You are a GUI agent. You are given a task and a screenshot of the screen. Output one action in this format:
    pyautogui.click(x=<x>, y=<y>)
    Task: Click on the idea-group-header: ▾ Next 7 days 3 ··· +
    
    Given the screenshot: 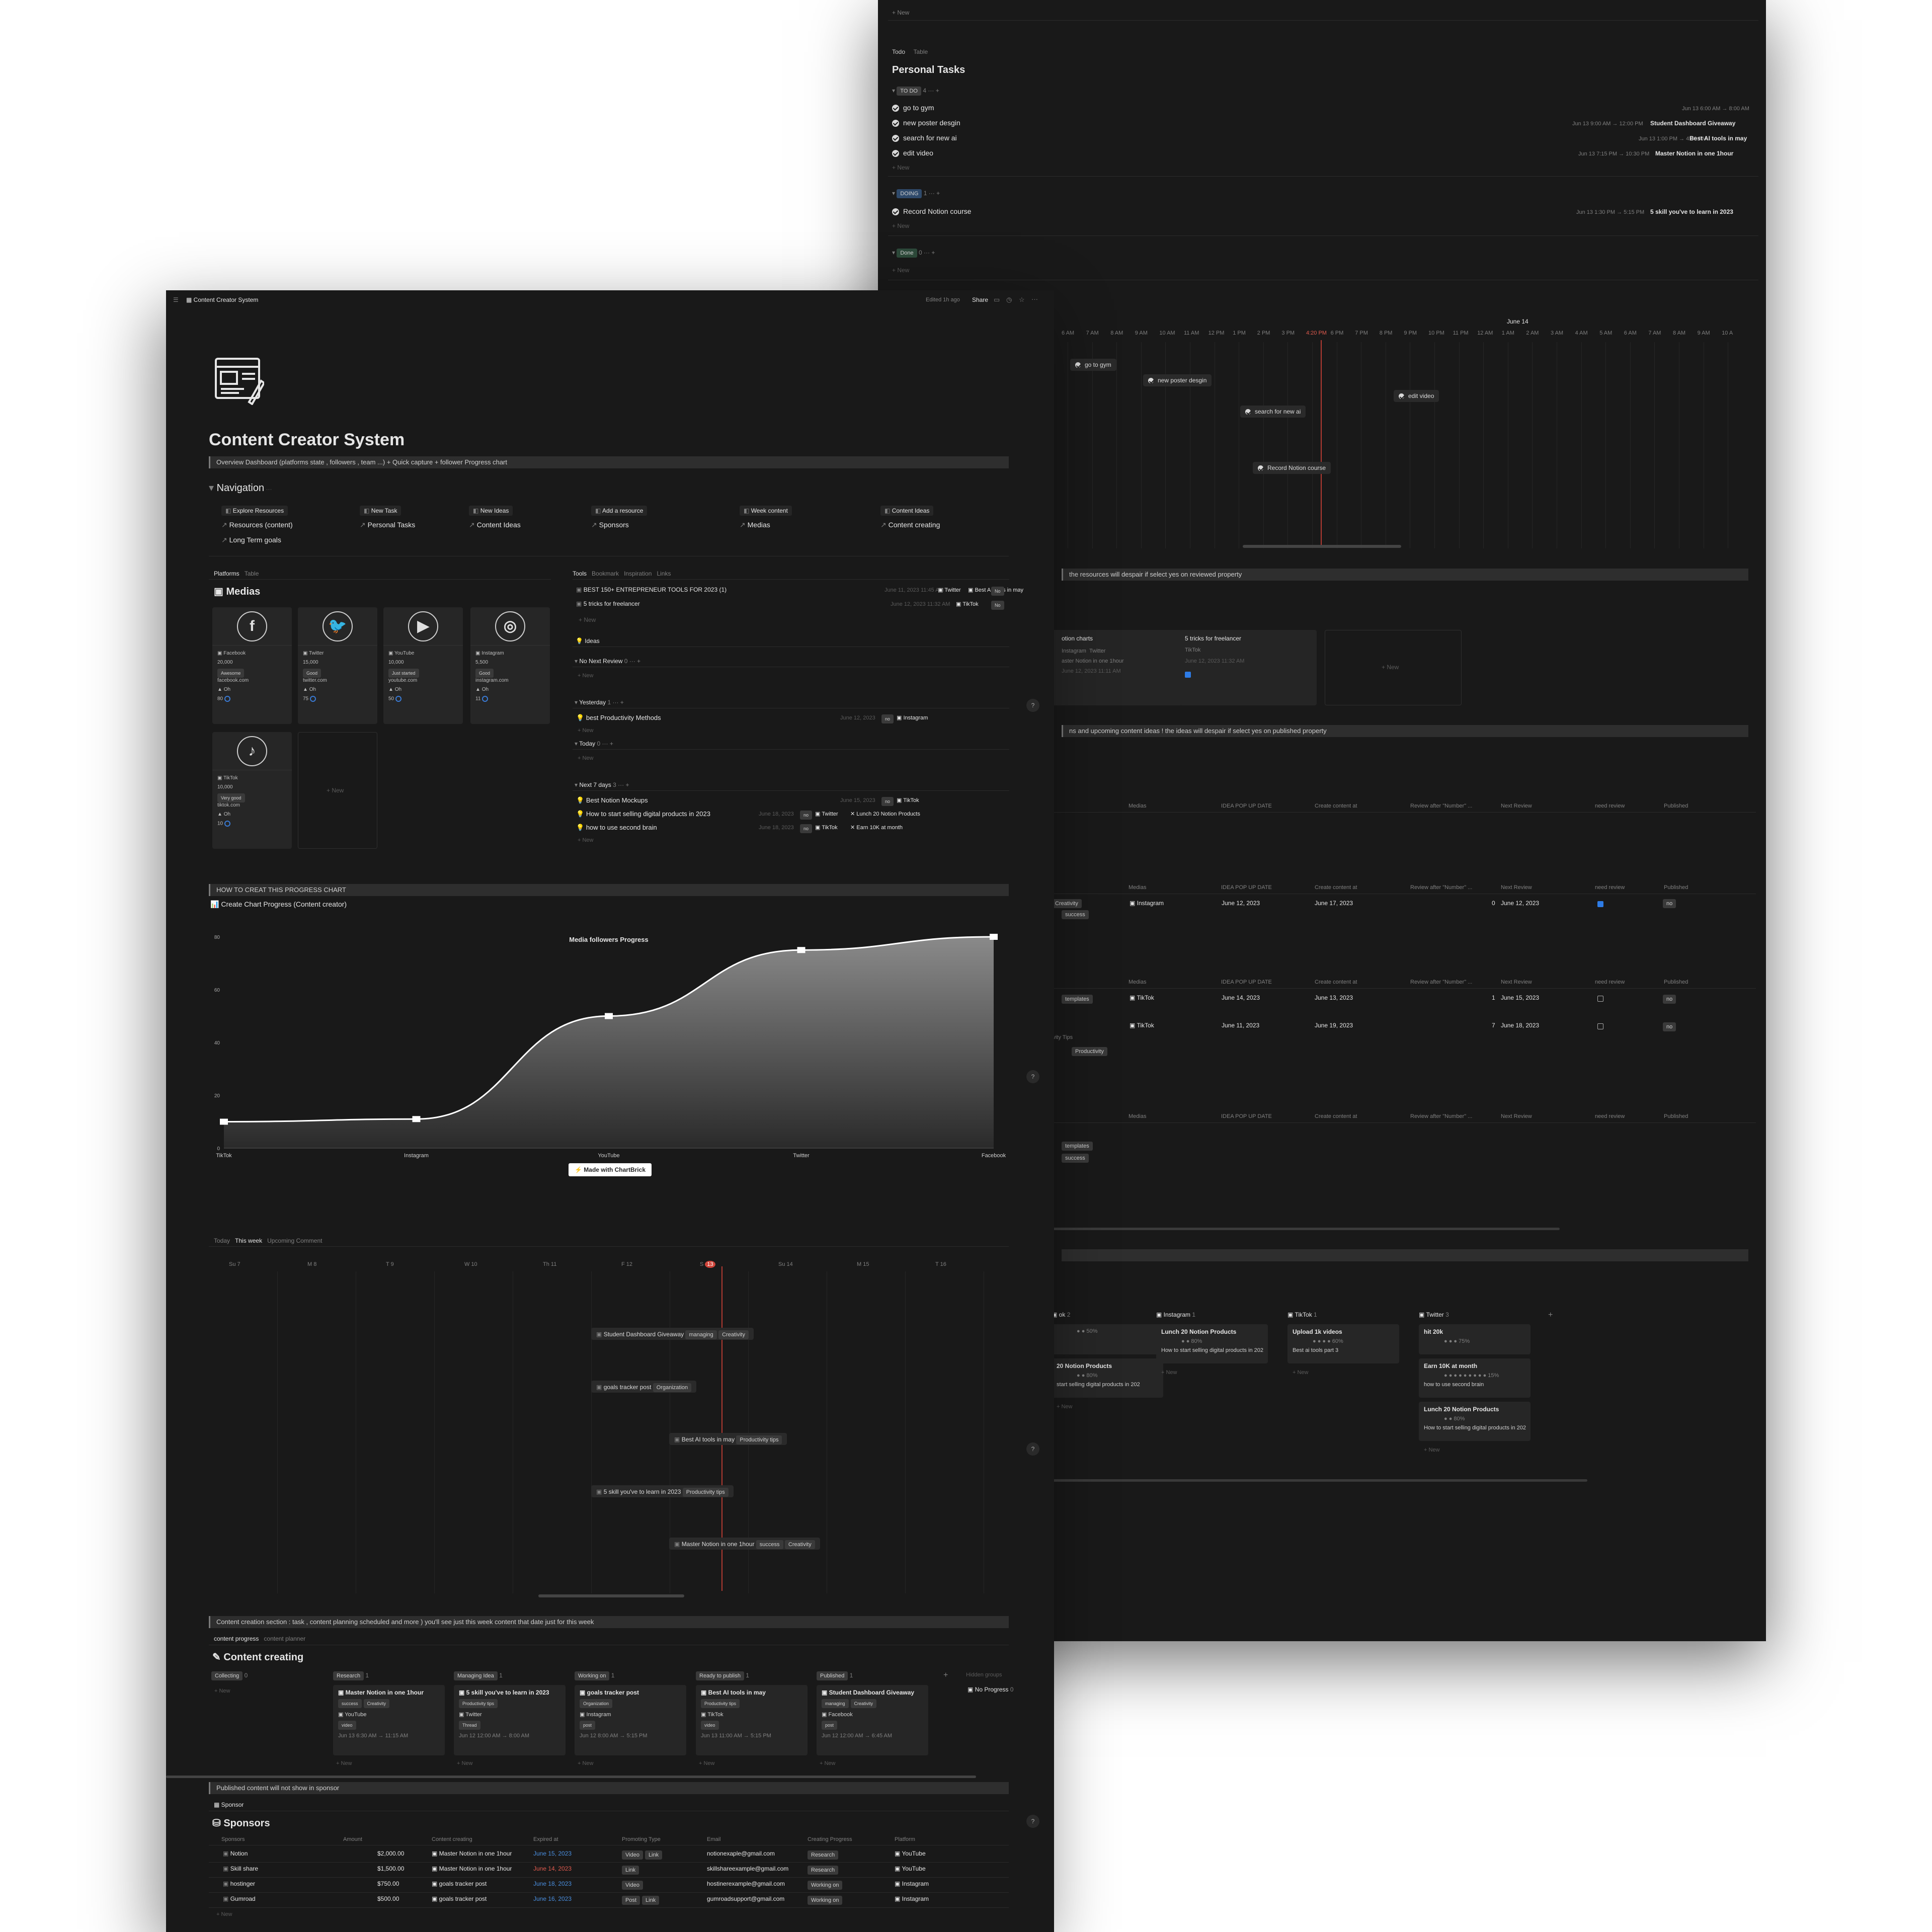 What is the action you would take?
    pyautogui.click(x=602, y=784)
    